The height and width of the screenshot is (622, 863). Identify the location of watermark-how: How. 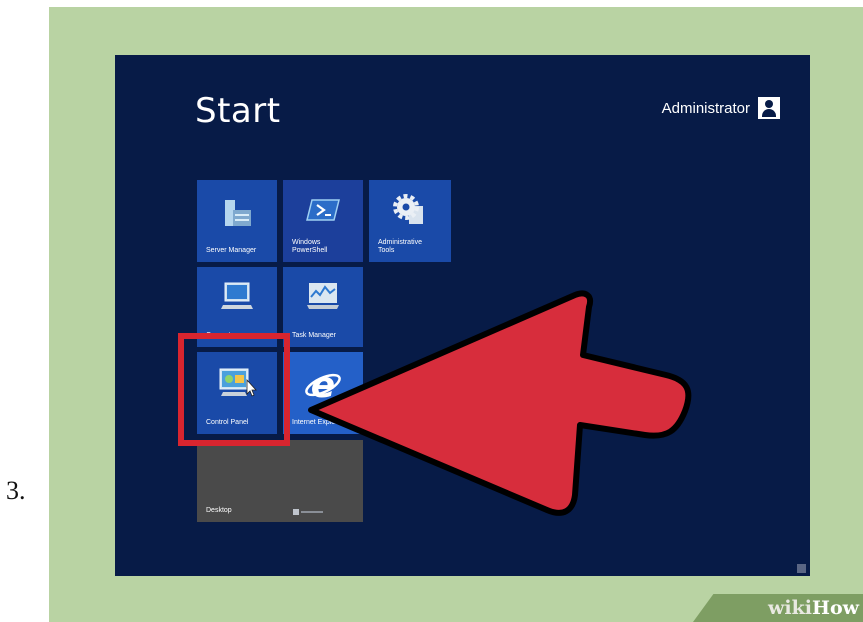
(835, 608).